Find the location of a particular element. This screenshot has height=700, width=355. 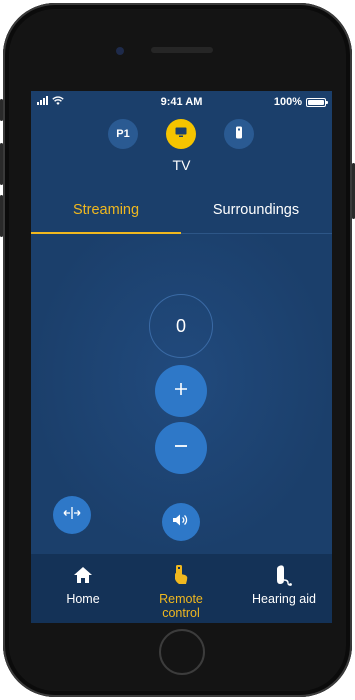

volume-down-button is located at coordinates (181, 448).